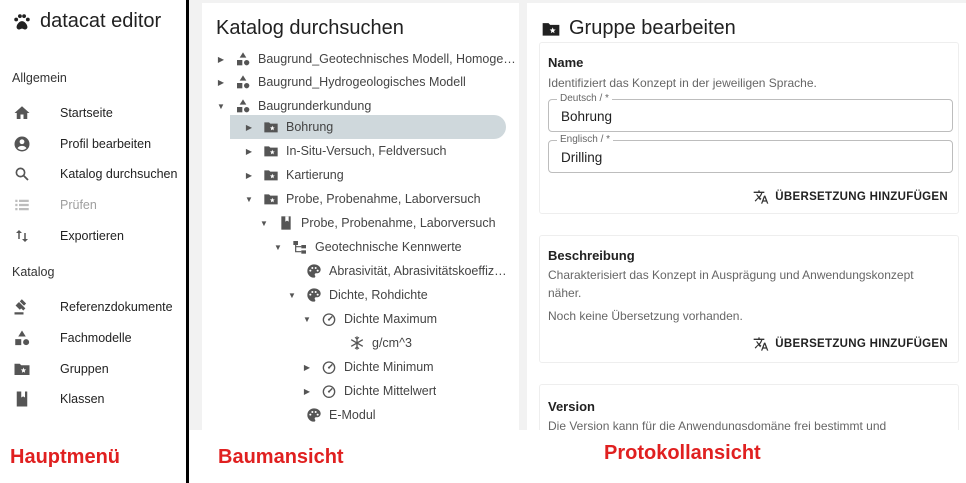 This screenshot has width=966, height=483. What do you see at coordinates (750, 112) in the screenshot?
I see `german-name-field: Deutsch / * Bohrung` at bounding box center [750, 112].